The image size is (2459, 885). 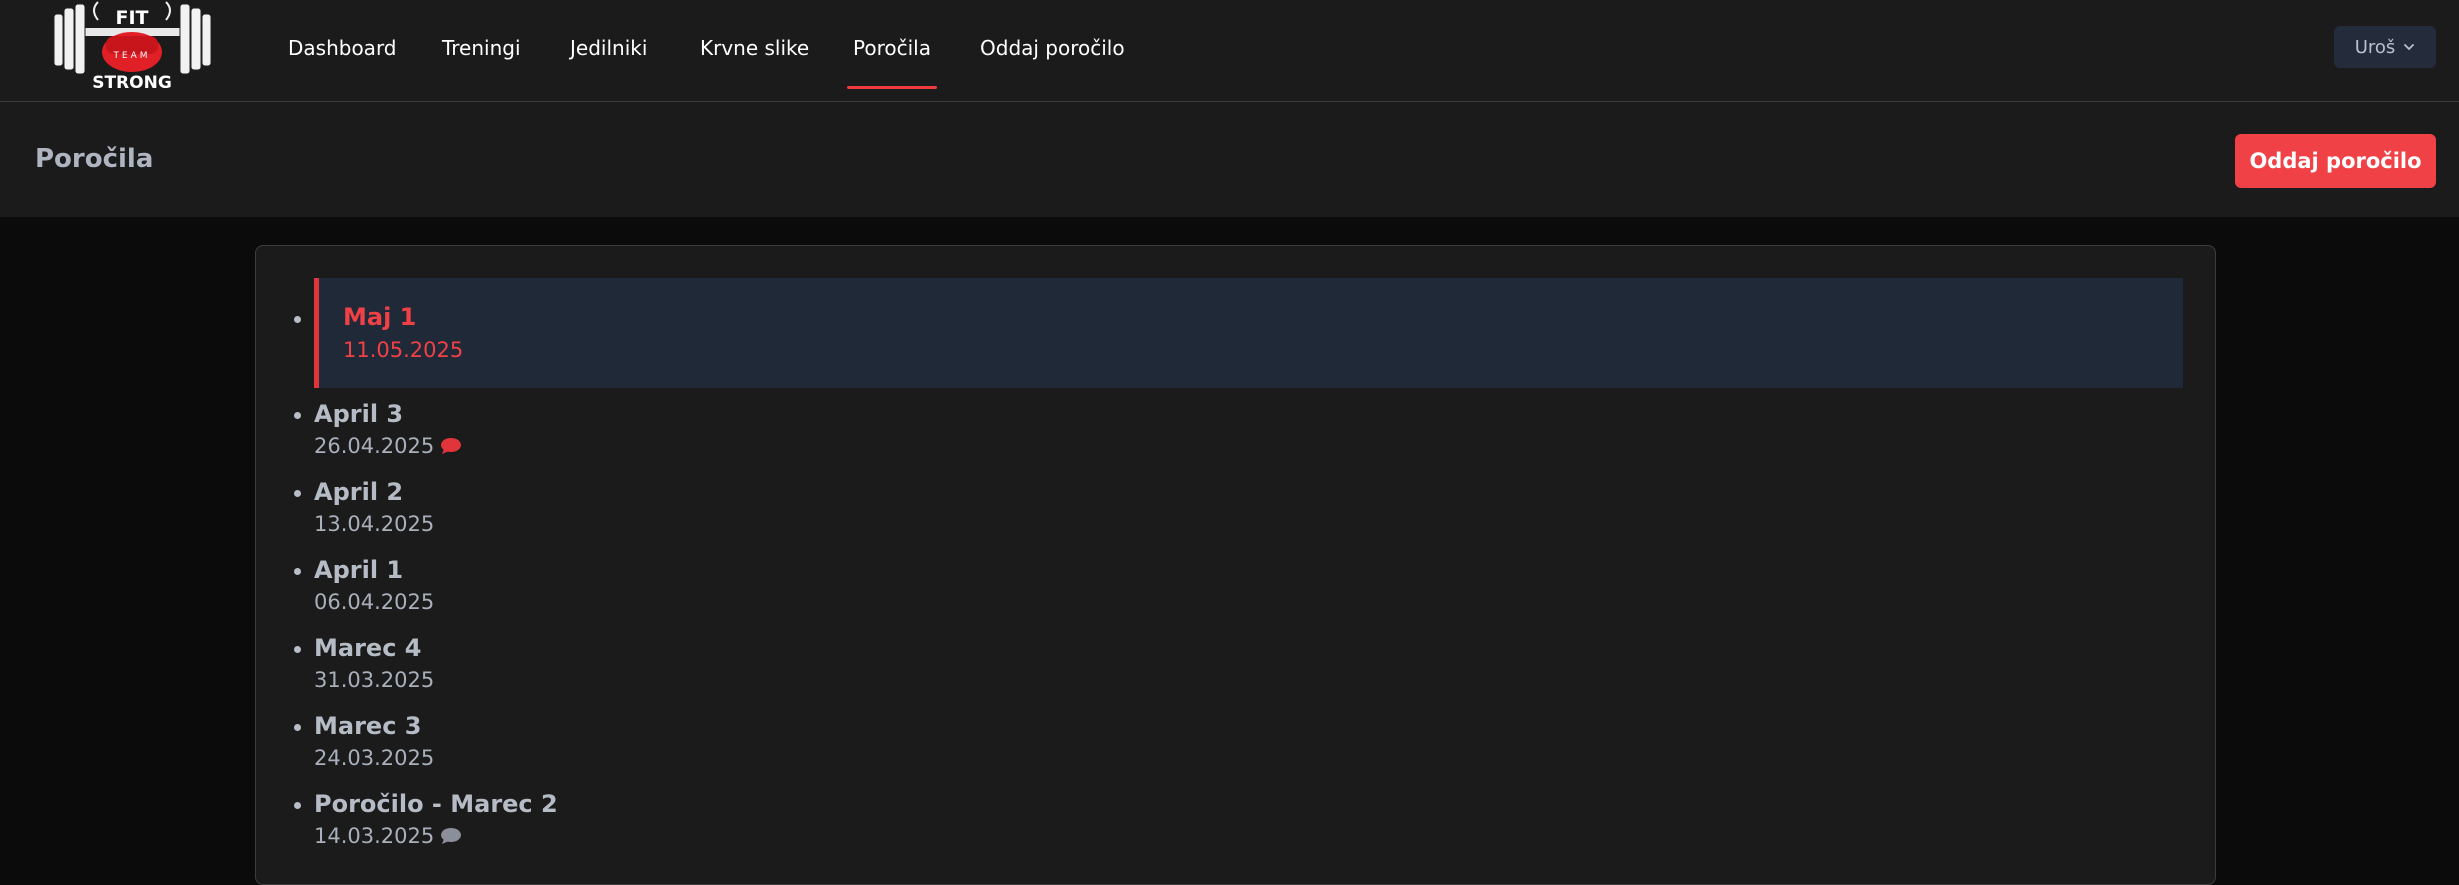 I want to click on report-date: 11.05.2025, so click(x=403, y=350).